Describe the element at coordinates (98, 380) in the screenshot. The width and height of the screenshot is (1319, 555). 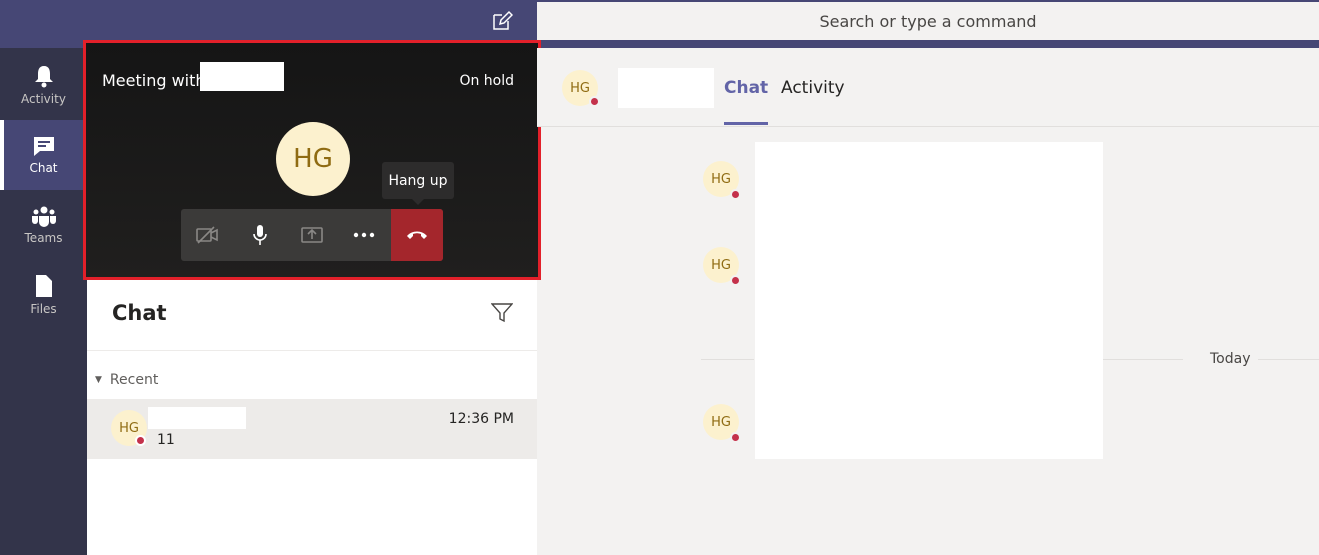
I see `caret-down-icon: ▼` at that location.